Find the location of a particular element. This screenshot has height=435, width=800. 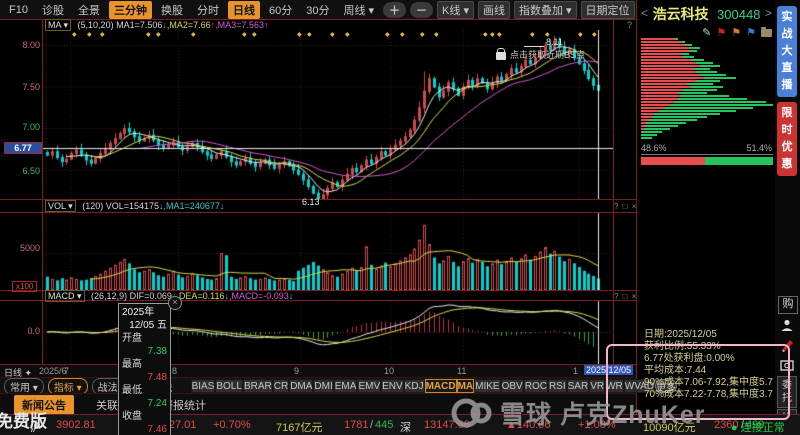

tooltip-year: 2025年 is located at coordinates (138, 312).